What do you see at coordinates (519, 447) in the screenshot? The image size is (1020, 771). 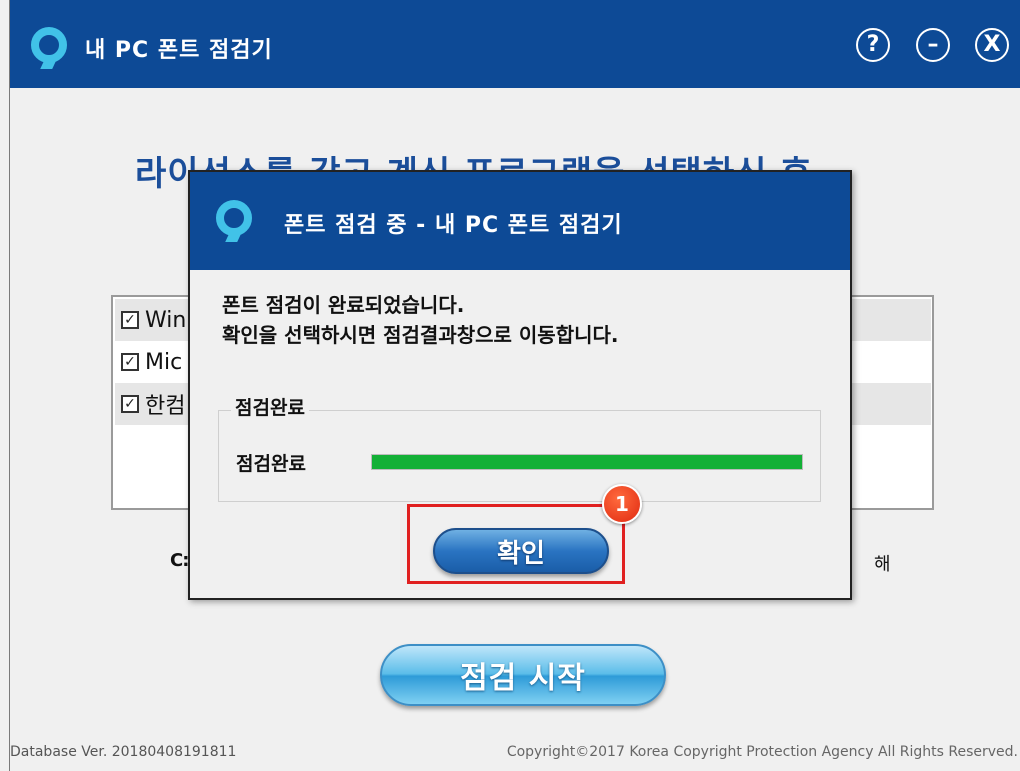 I see `status-group: 점검완료 점검완료` at bounding box center [519, 447].